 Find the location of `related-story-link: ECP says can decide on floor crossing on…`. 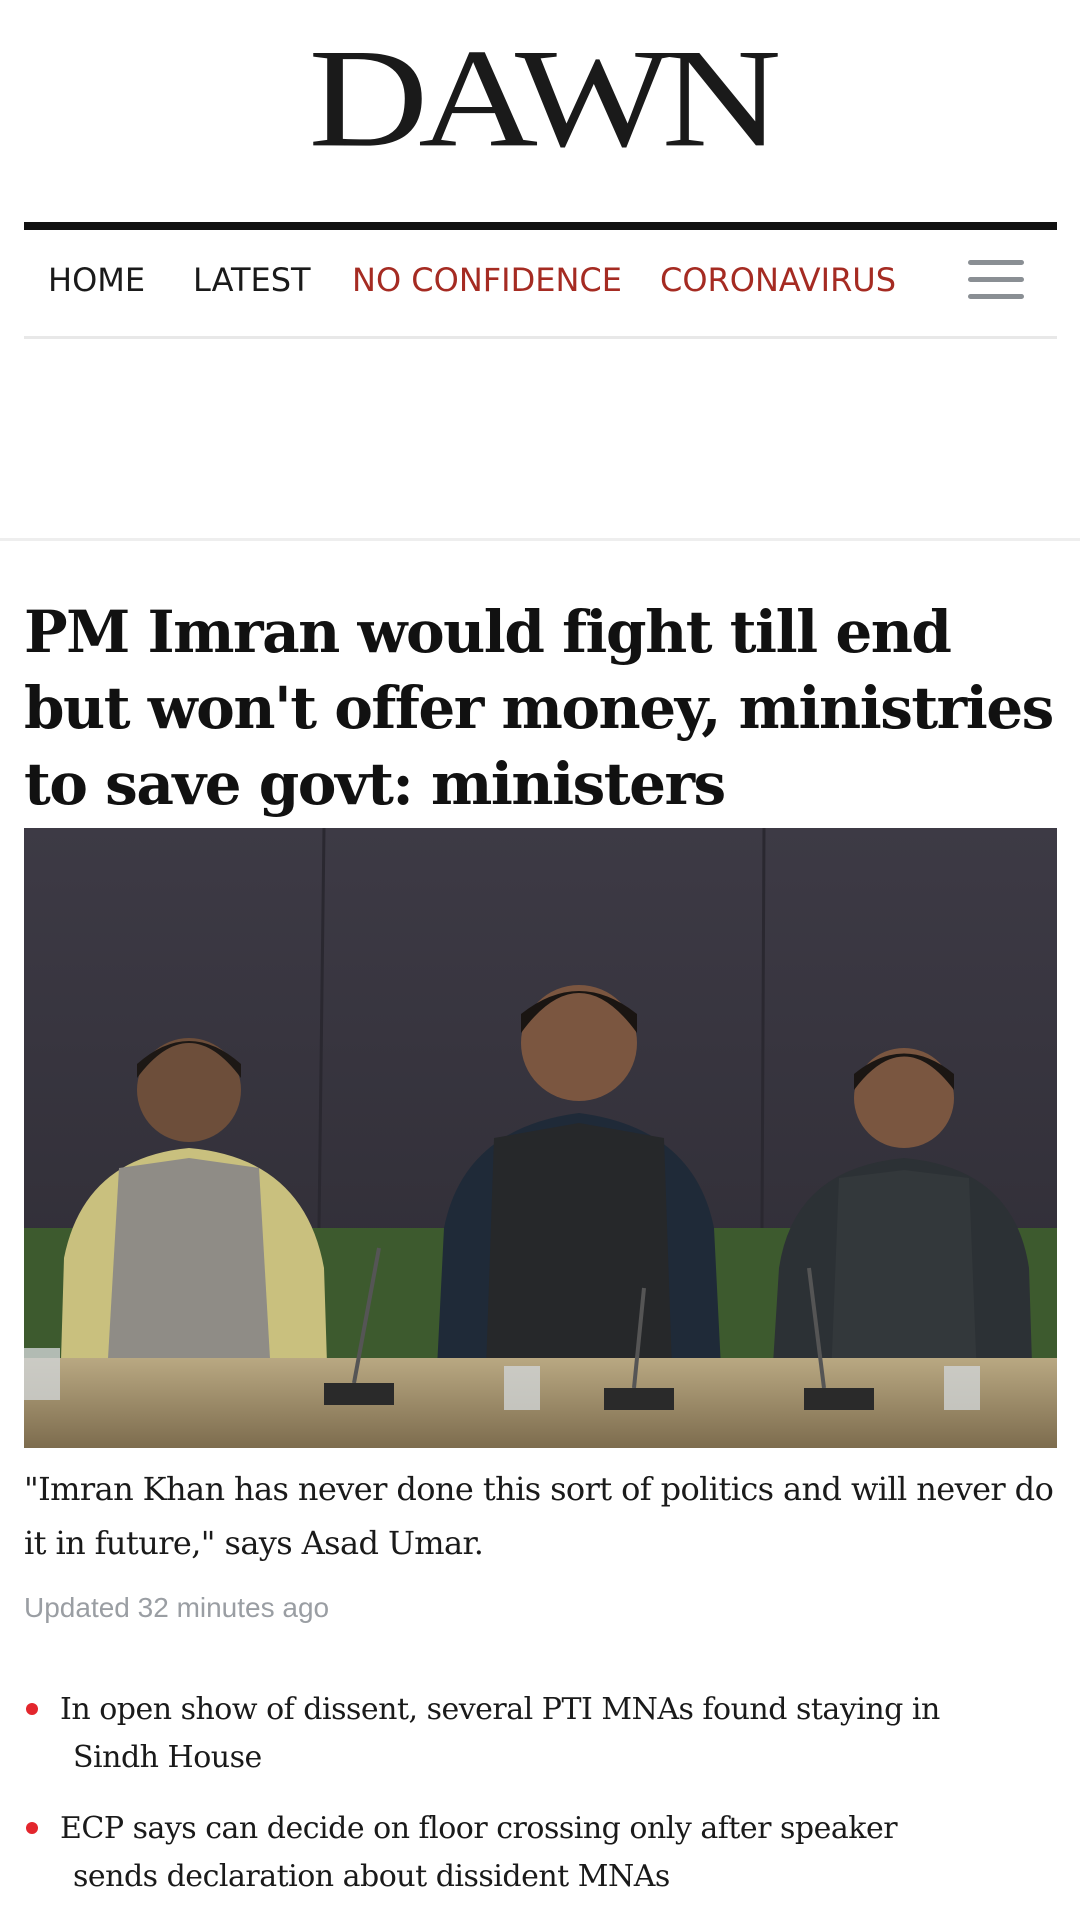

related-story-link: ECP says can decide on floor crossing on… is located at coordinates (501, 1853).